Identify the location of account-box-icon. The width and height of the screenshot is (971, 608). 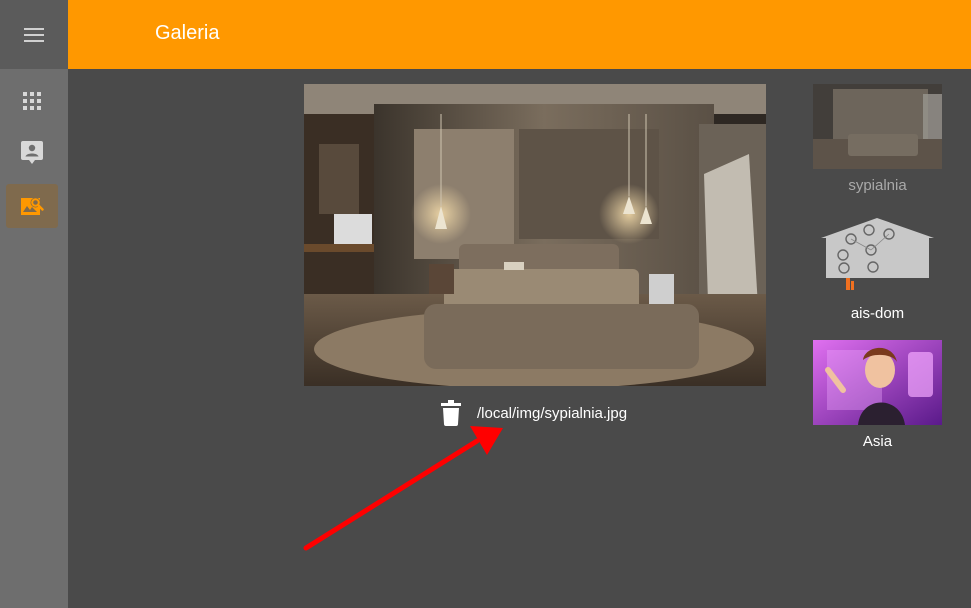
(32, 152).